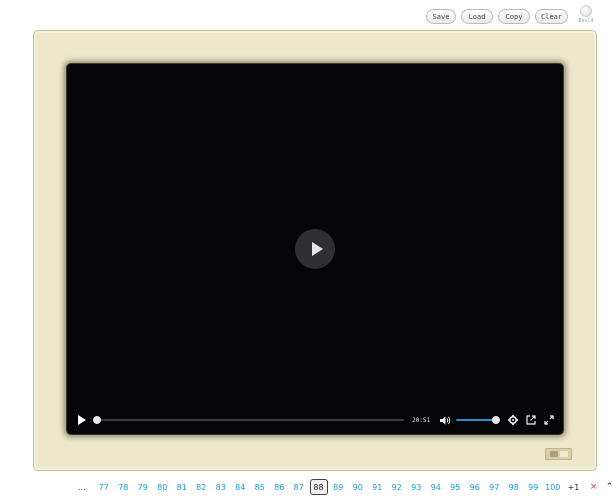  Describe the element at coordinates (563, 454) in the screenshot. I see `badge-light-piece` at that location.